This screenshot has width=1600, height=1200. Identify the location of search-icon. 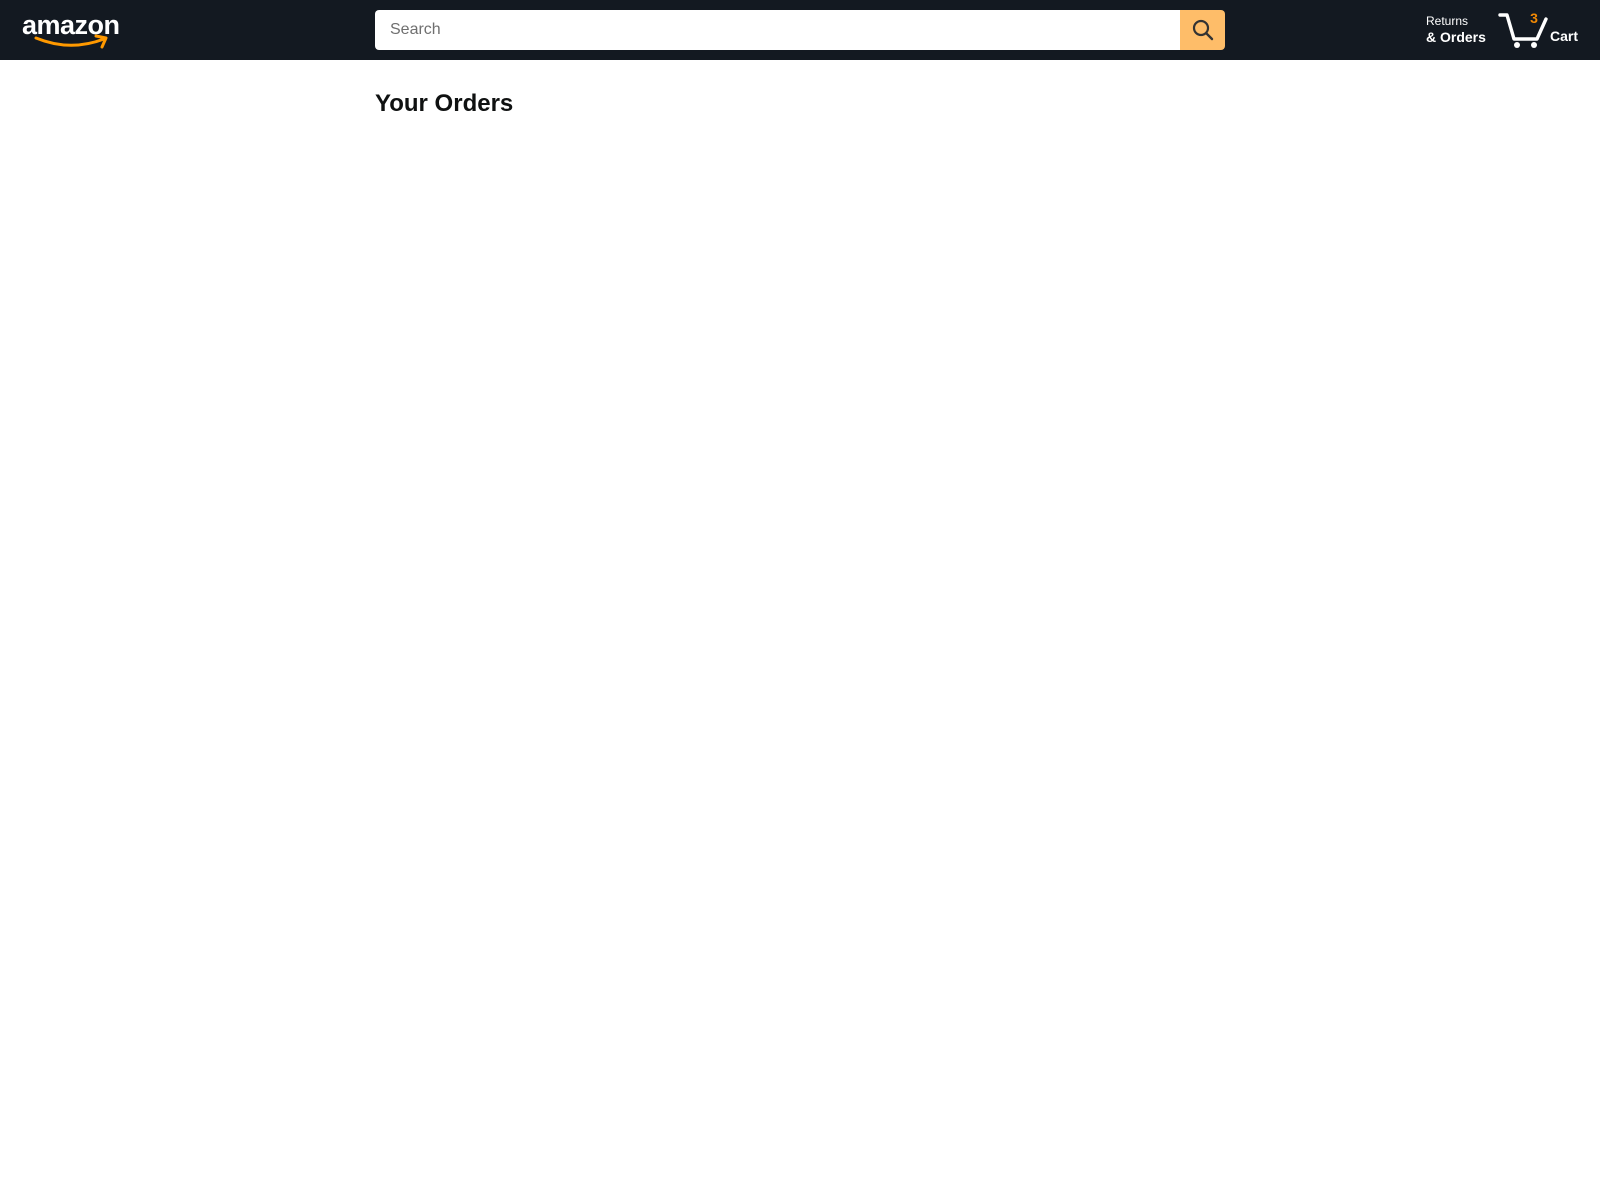
(1202, 30).